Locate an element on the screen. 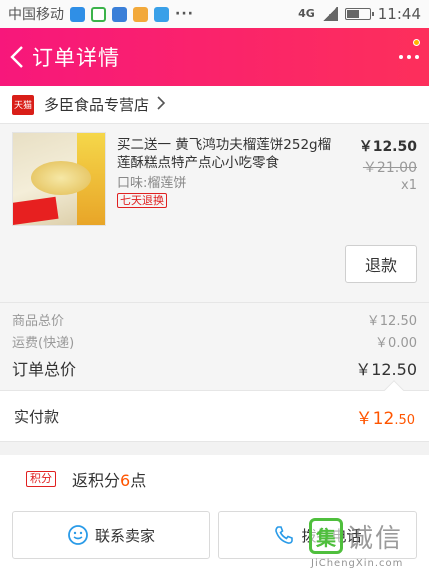 This screenshot has height=580, width=429. chat-smile-icon is located at coordinates (78, 535).